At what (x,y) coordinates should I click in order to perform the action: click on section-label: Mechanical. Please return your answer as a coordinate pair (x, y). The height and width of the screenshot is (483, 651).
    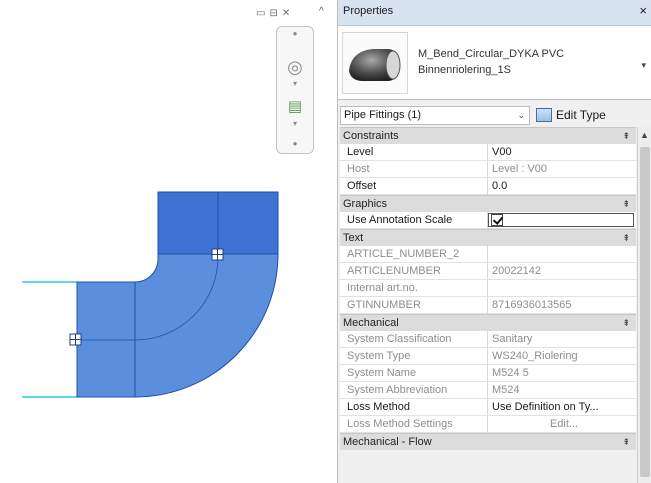
    Looking at the image, I should click on (371, 323).